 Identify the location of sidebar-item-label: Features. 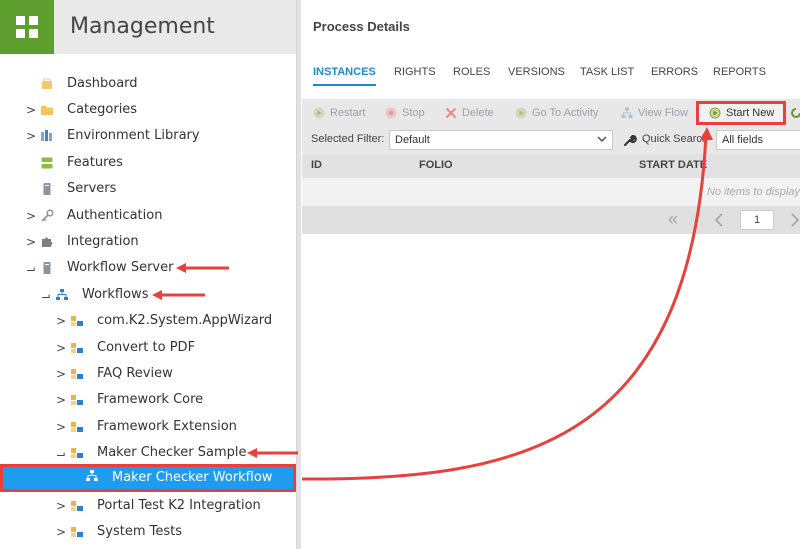
(95, 162).